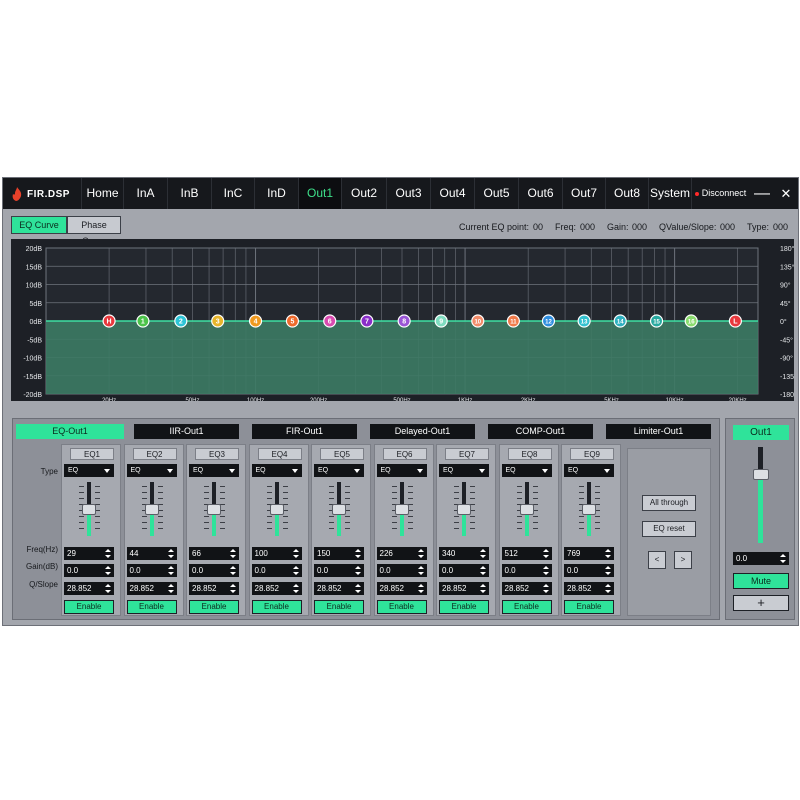 Image resolution: width=800 pixels, height=800 pixels. I want to click on tab-inc: InC, so click(232, 193).